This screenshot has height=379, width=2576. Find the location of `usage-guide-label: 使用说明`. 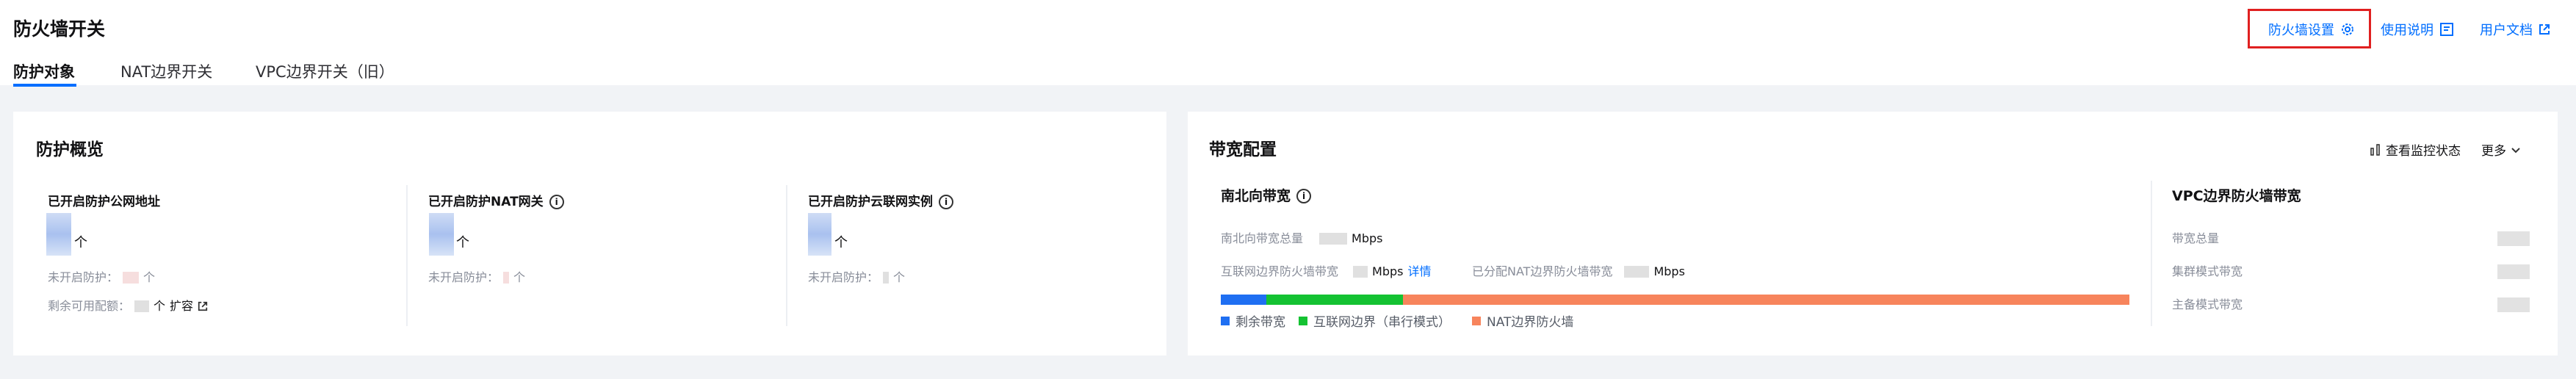

usage-guide-label: 使用说明 is located at coordinates (2408, 31).